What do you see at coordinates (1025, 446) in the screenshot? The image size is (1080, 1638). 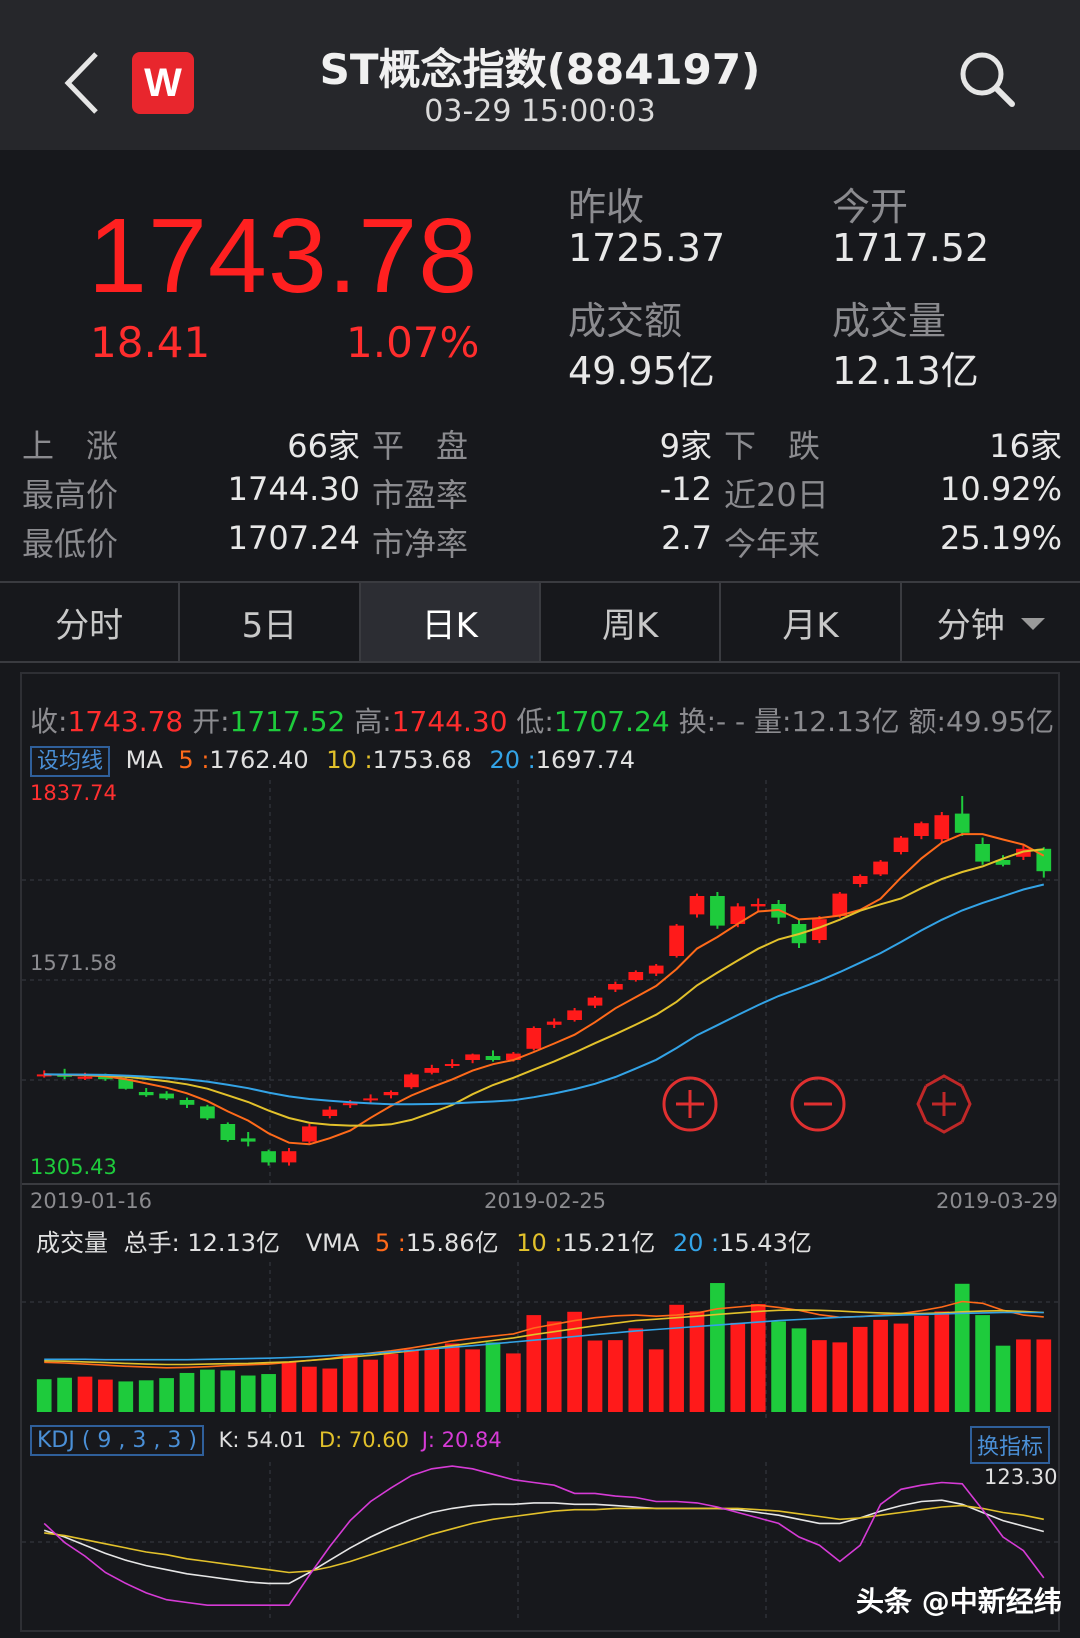 I see `stat-down-value: 16家` at bounding box center [1025, 446].